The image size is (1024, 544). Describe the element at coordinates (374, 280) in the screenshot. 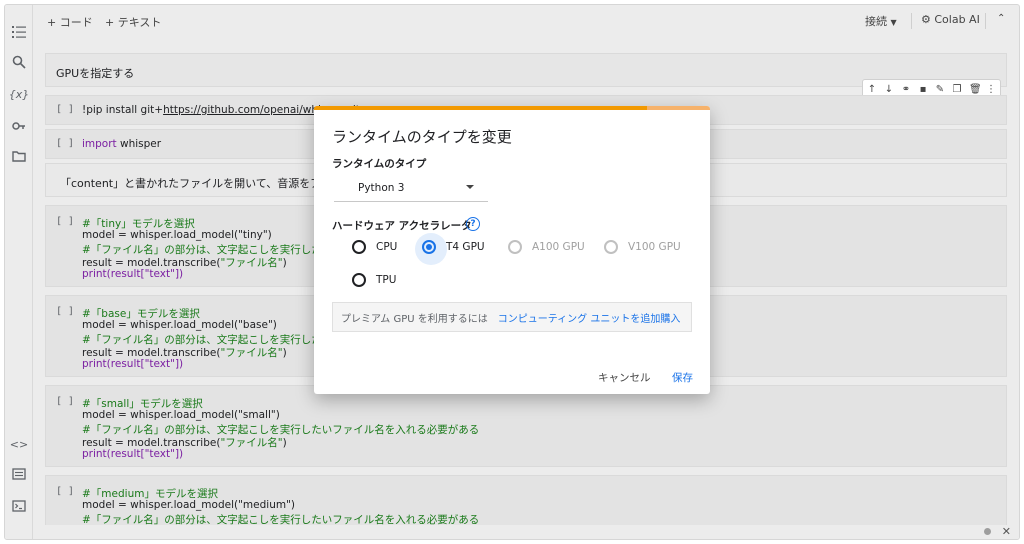

I see `radio-tpu: TPU` at that location.